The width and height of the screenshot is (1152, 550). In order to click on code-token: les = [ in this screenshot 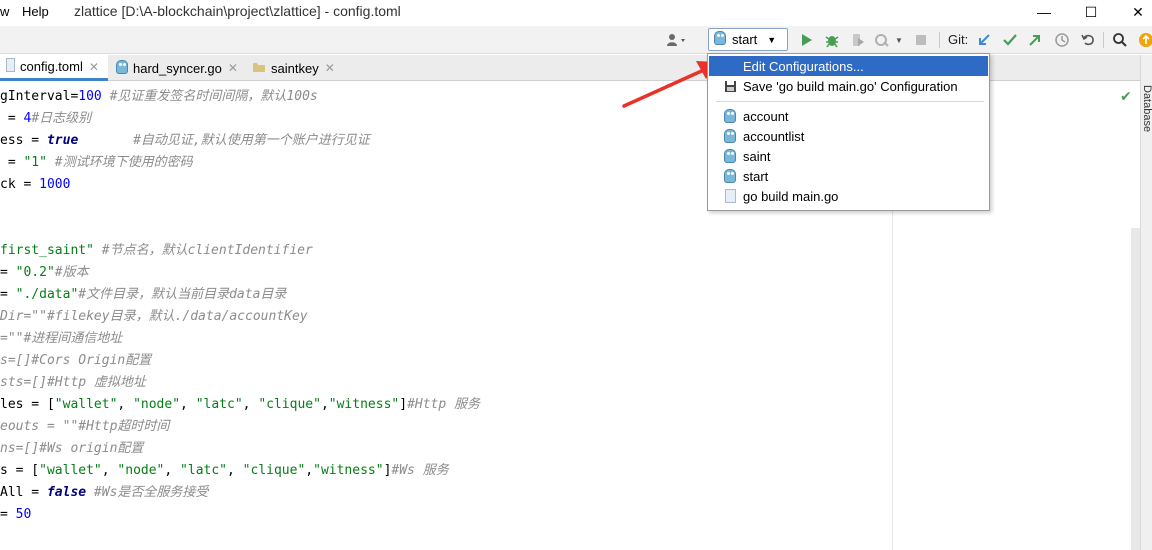, I will do `click(27, 404)`.